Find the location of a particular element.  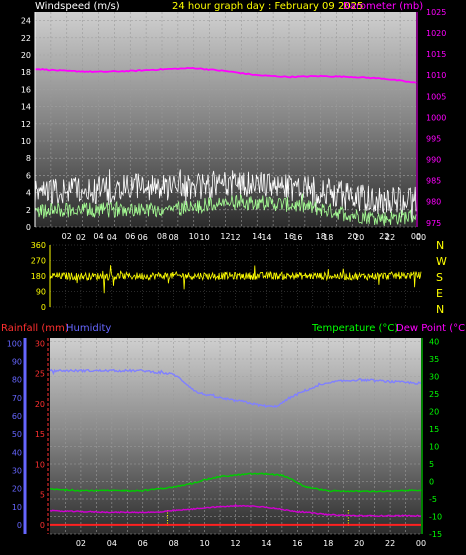

temperature-tick-label: -10 is located at coordinates (435, 517).